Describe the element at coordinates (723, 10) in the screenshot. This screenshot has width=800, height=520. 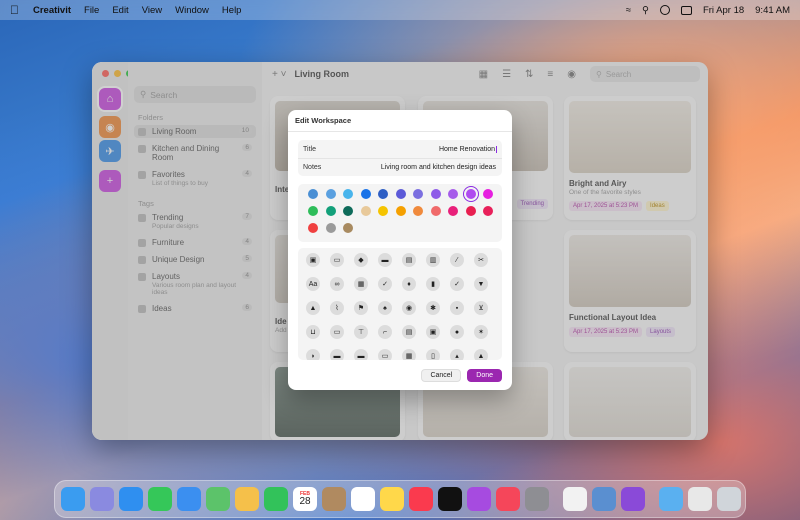
I see `menubar-date: Fri Apr 18` at that location.